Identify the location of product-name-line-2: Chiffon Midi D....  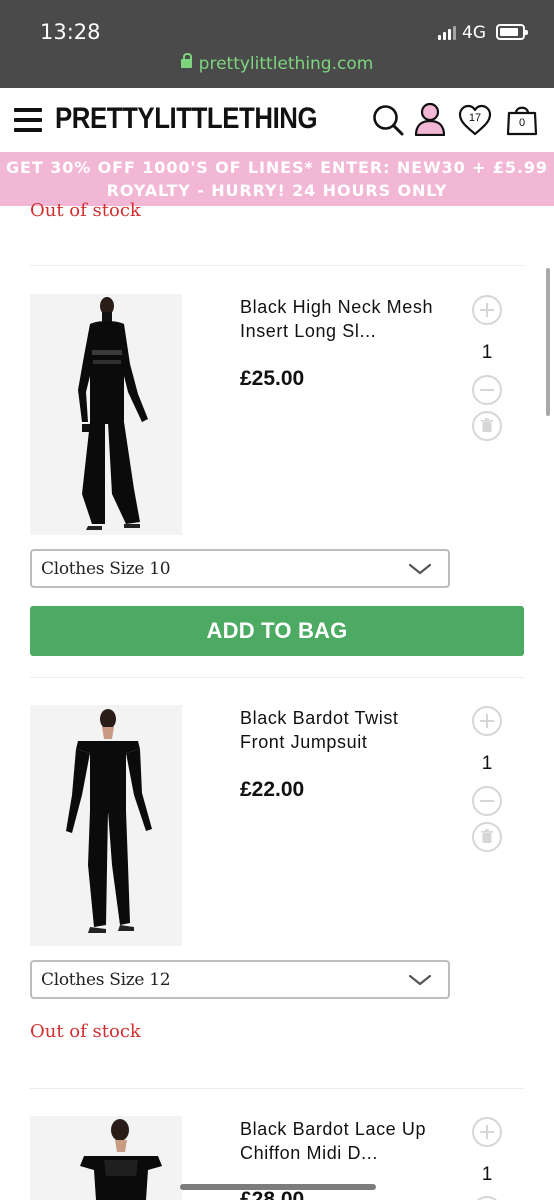
(309, 1153).